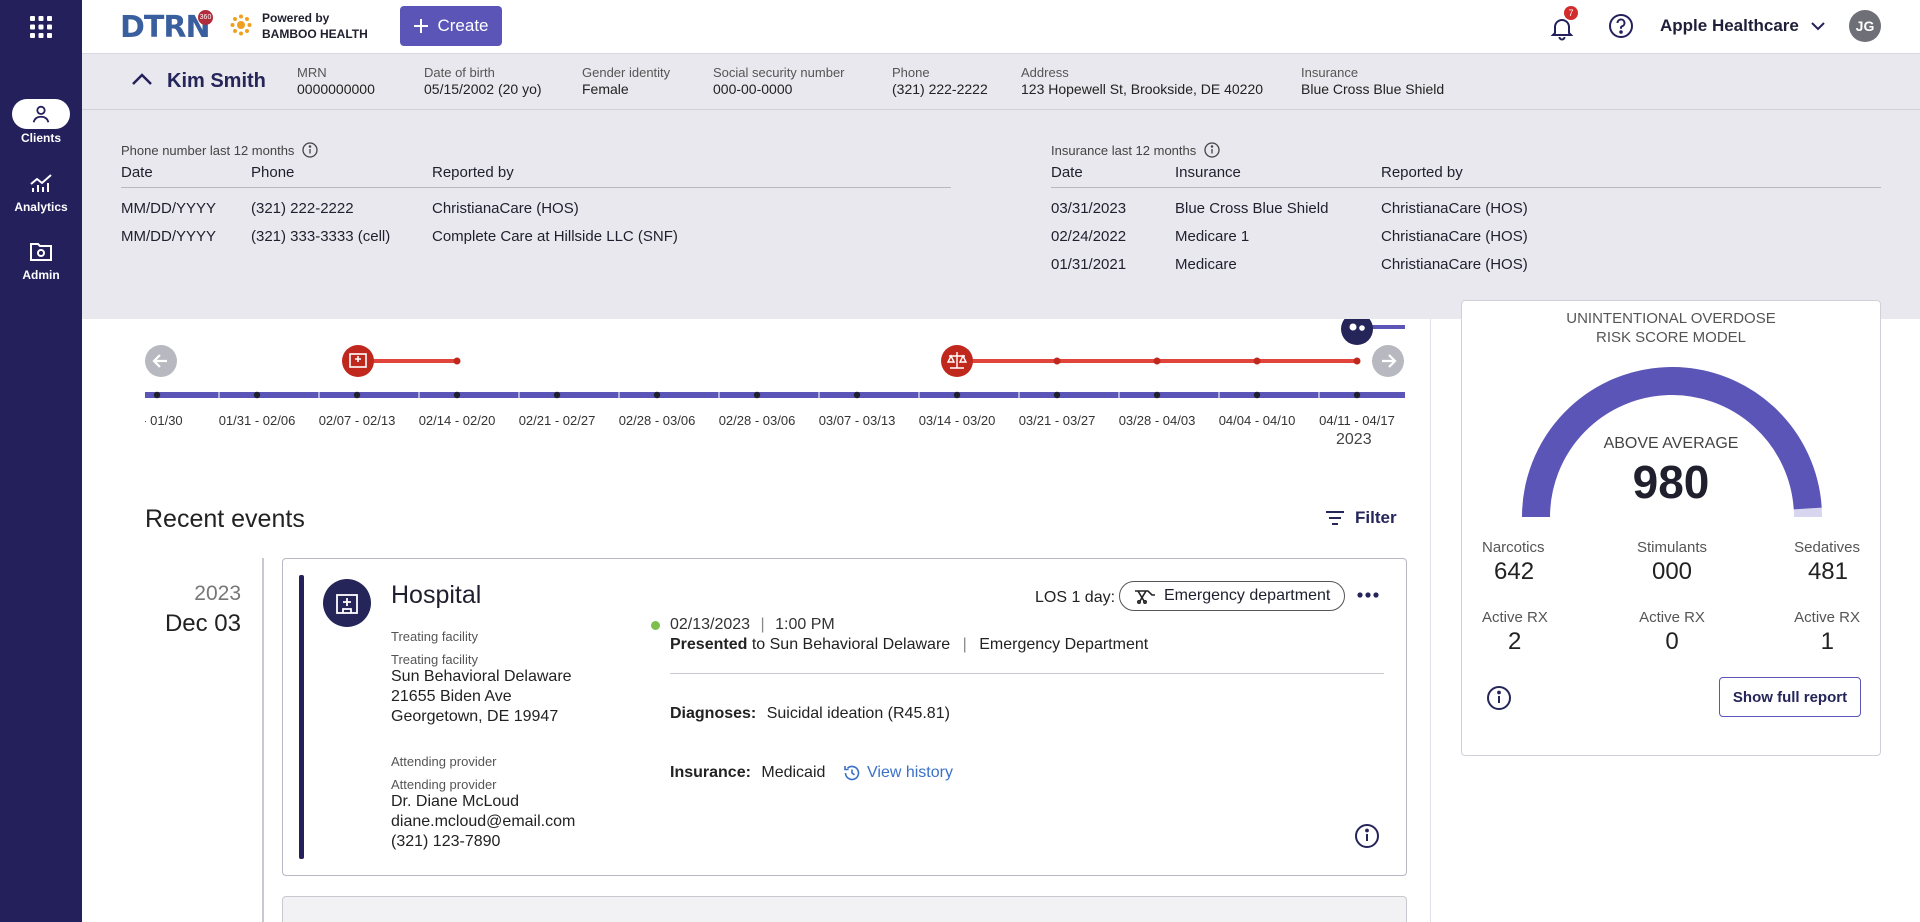 Image resolution: width=1920 pixels, height=922 pixels. What do you see at coordinates (852, 773) in the screenshot?
I see `history-icon` at bounding box center [852, 773].